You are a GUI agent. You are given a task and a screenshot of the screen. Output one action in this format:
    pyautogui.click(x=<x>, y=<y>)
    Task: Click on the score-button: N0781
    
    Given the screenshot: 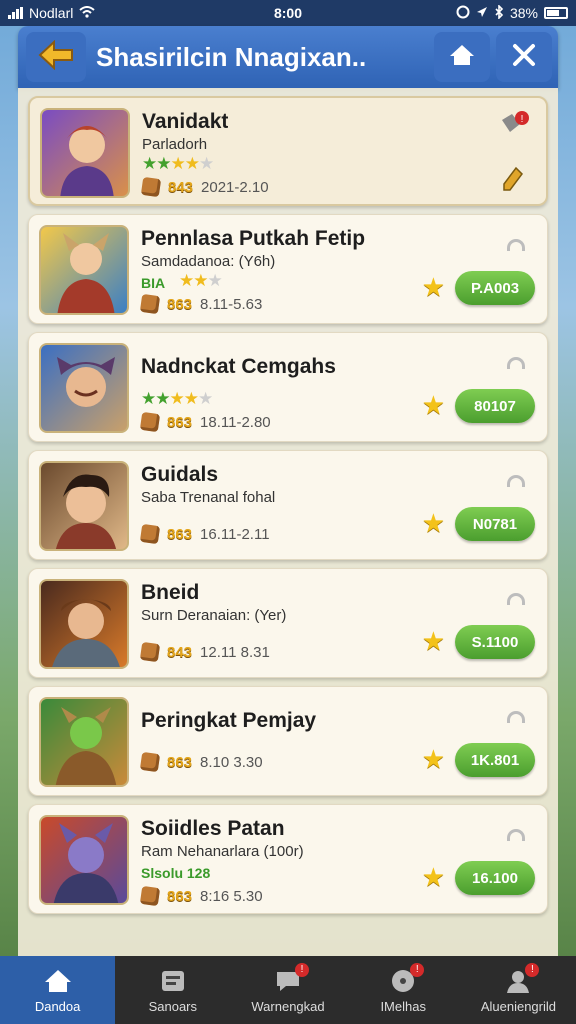 What is the action you would take?
    pyautogui.click(x=495, y=524)
    